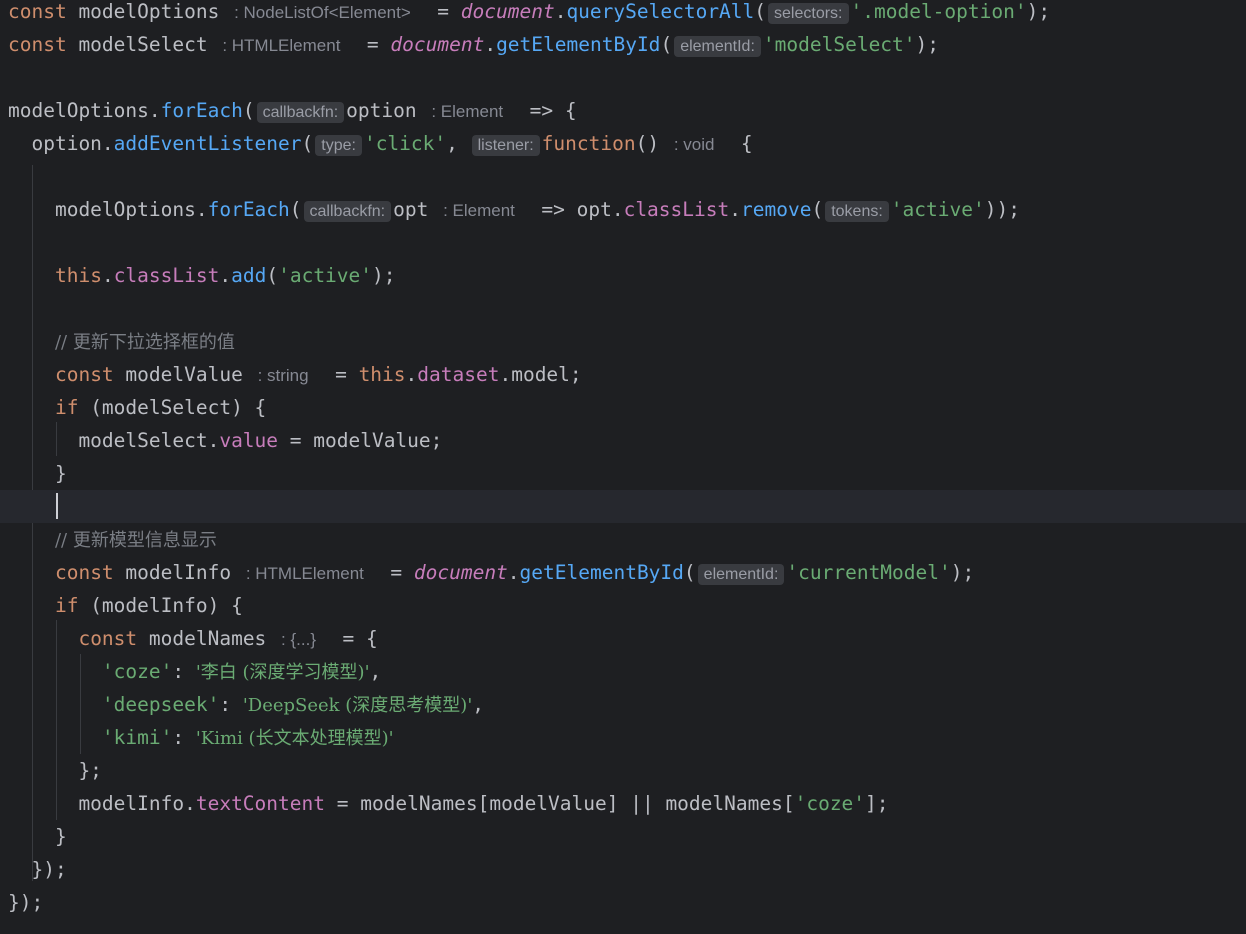  What do you see at coordinates (623, 737) in the screenshot?
I see `code-line: 'kimi': 'Kimi (长文本处理模型)'` at bounding box center [623, 737].